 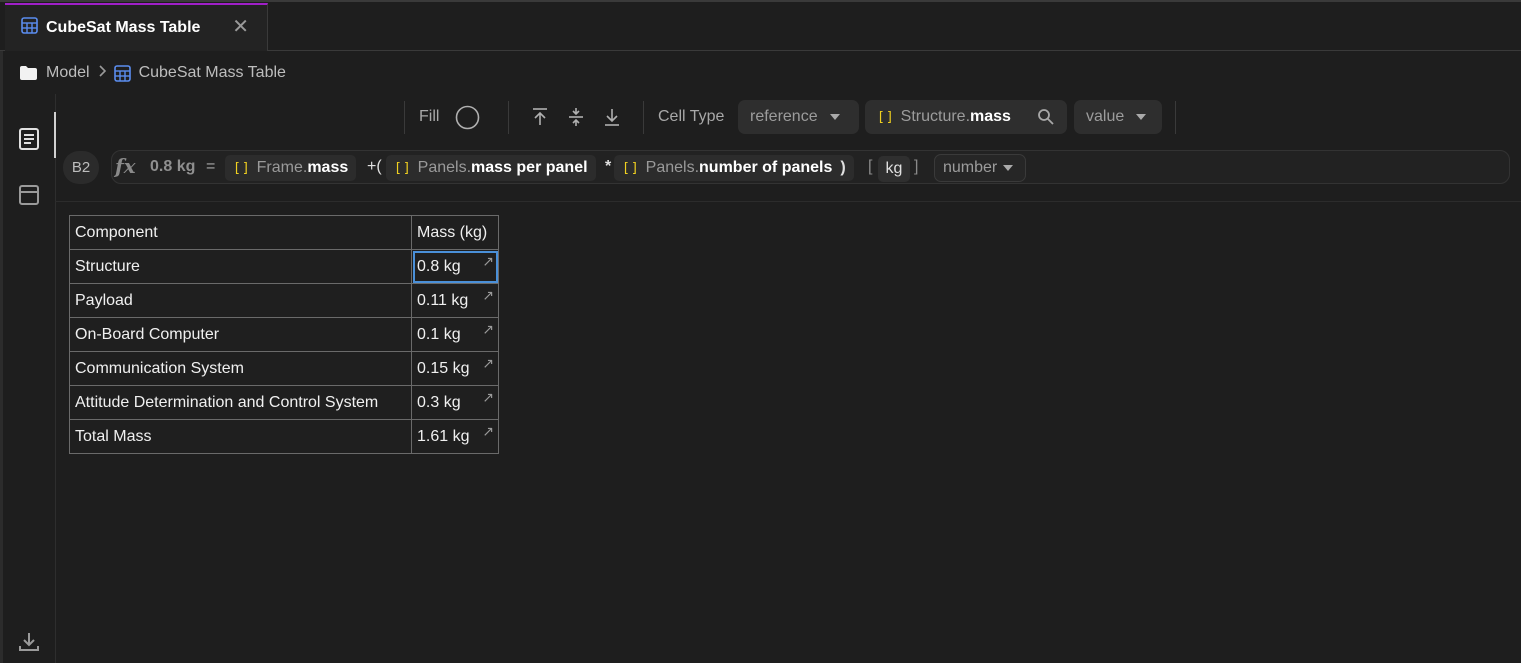 What do you see at coordinates (28, 73) in the screenshot?
I see `folder-icon` at bounding box center [28, 73].